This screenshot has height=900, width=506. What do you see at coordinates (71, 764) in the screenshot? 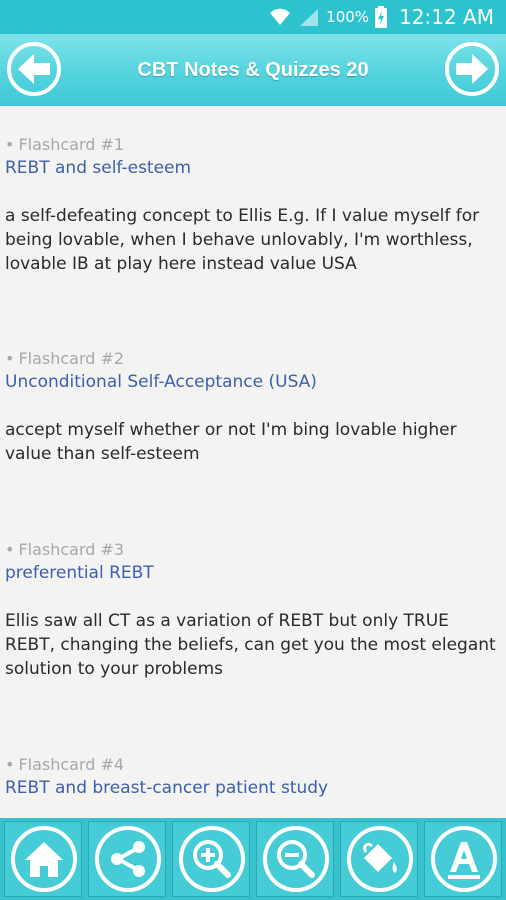
I see `flashcard-label: Flashcard #4` at bounding box center [71, 764].